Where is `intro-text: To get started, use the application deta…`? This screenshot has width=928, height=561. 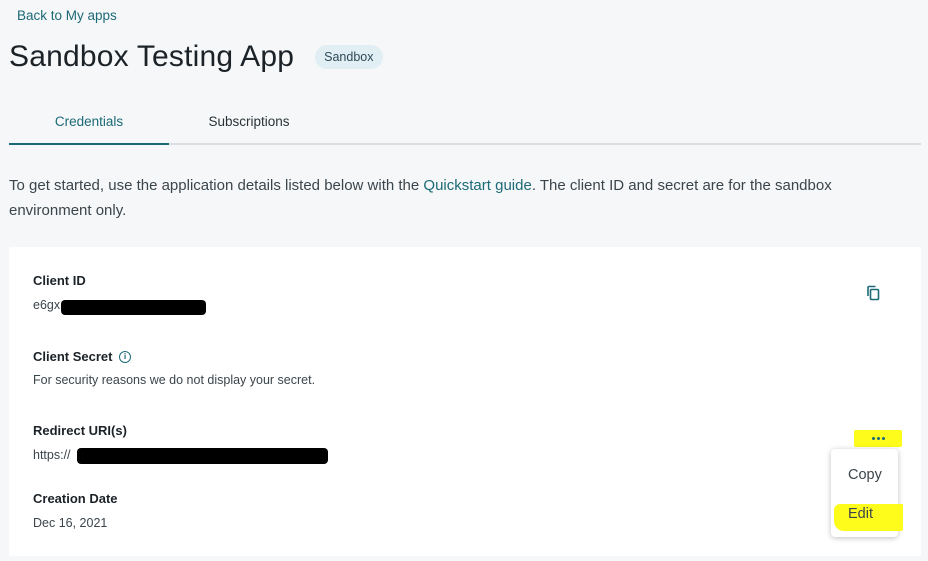
intro-text: To get started, use the application deta… is located at coordinates (449, 198).